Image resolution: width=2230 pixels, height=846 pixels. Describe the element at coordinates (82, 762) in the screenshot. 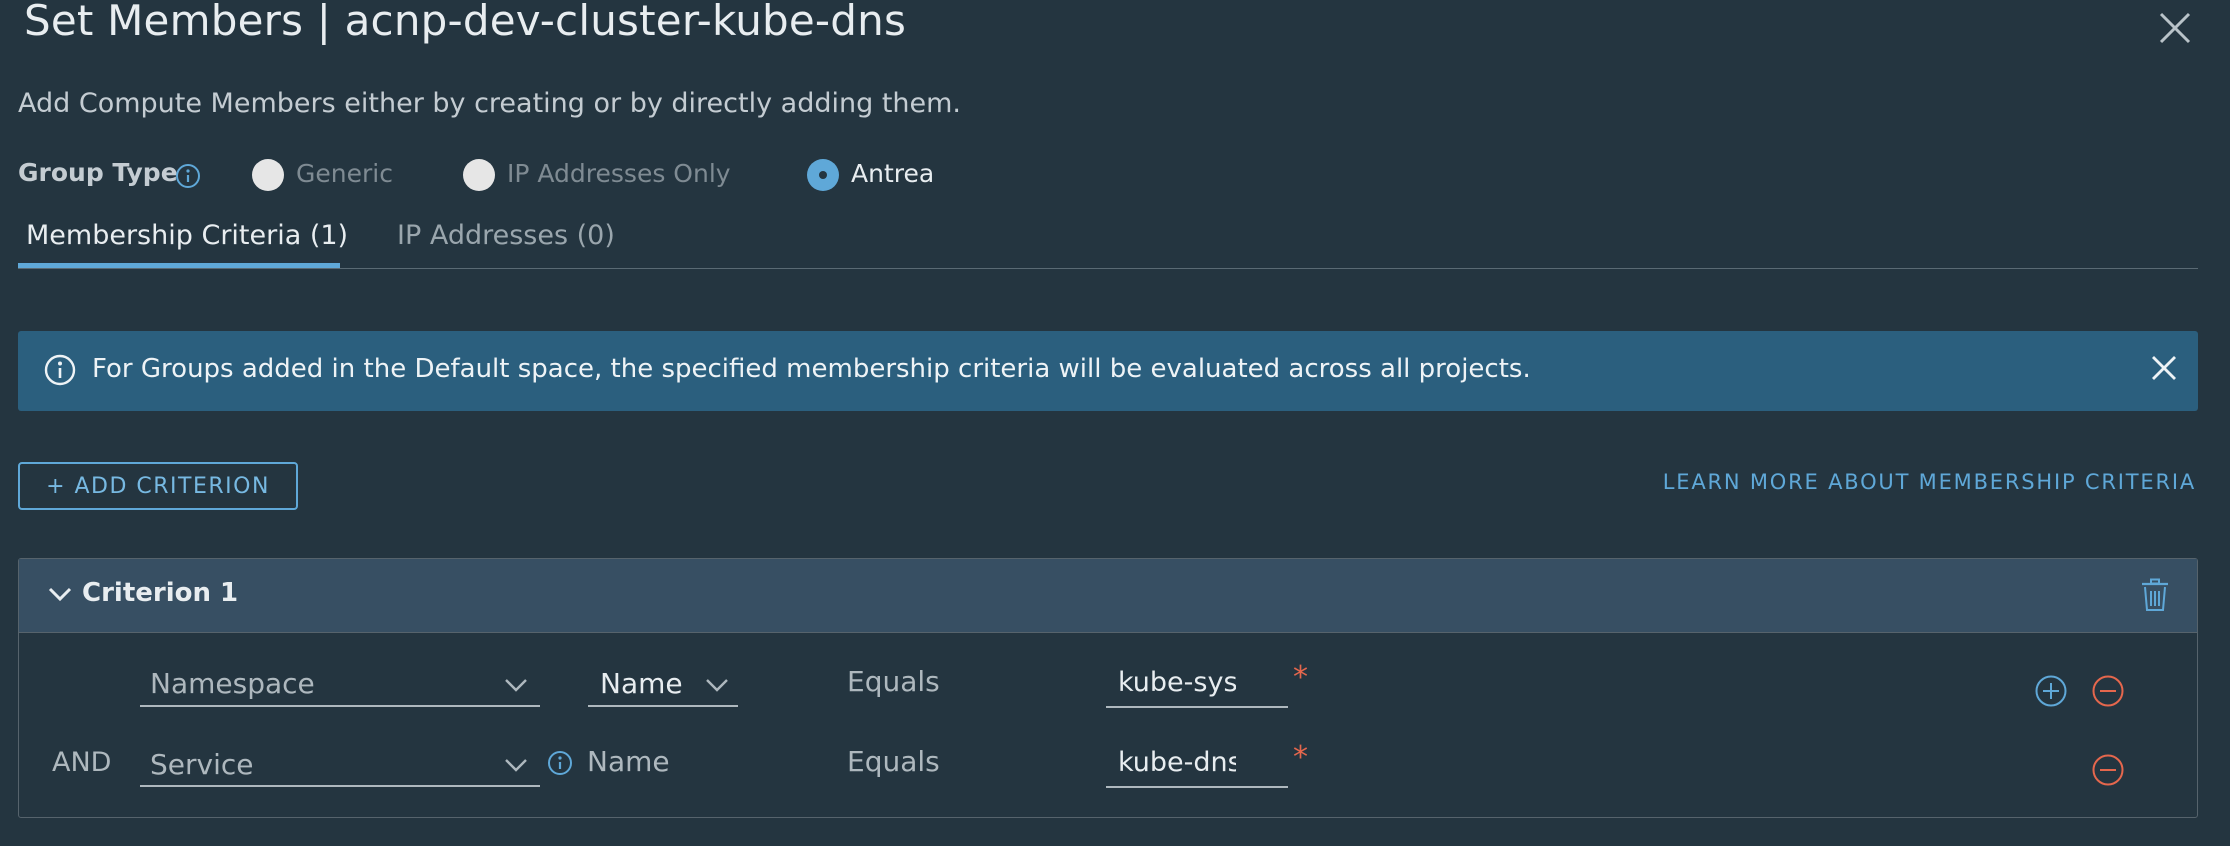

I see `conjunction-label: AND` at that location.